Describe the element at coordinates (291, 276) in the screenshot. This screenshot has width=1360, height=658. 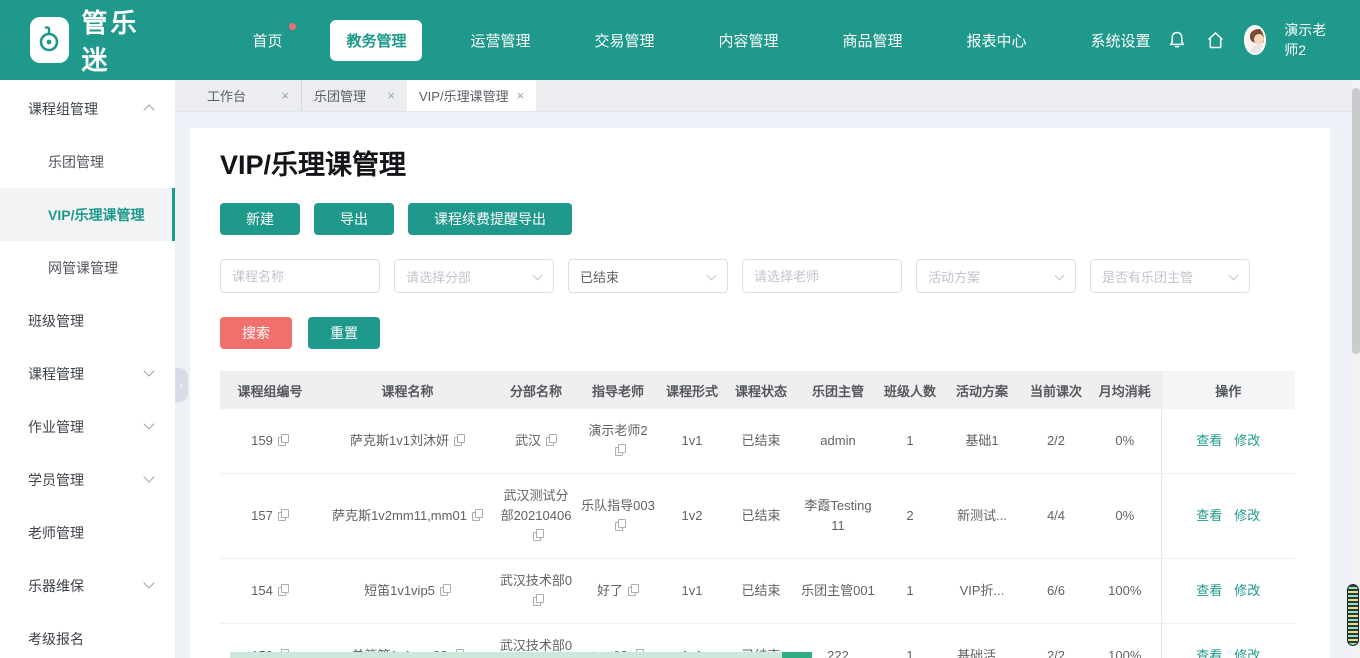
I see `course-name-input` at that location.